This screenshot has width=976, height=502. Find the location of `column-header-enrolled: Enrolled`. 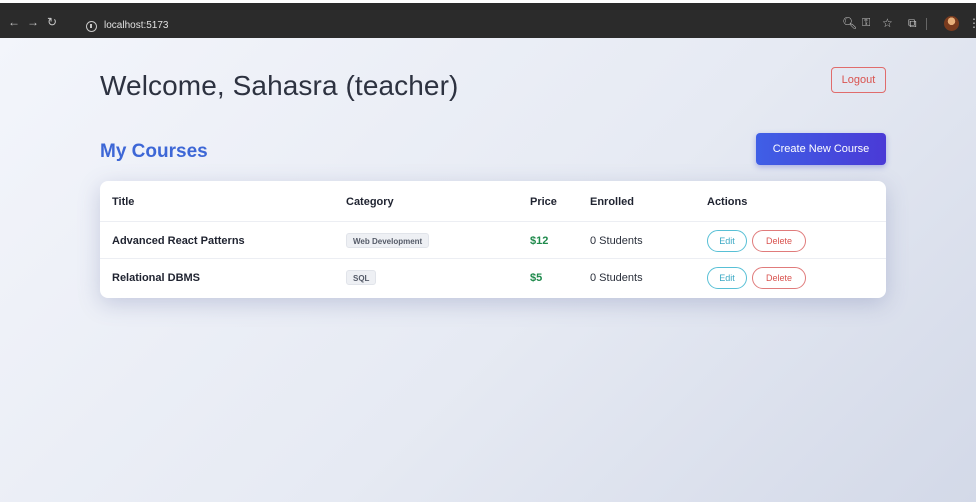

column-header-enrolled: Enrolled is located at coordinates (612, 202).